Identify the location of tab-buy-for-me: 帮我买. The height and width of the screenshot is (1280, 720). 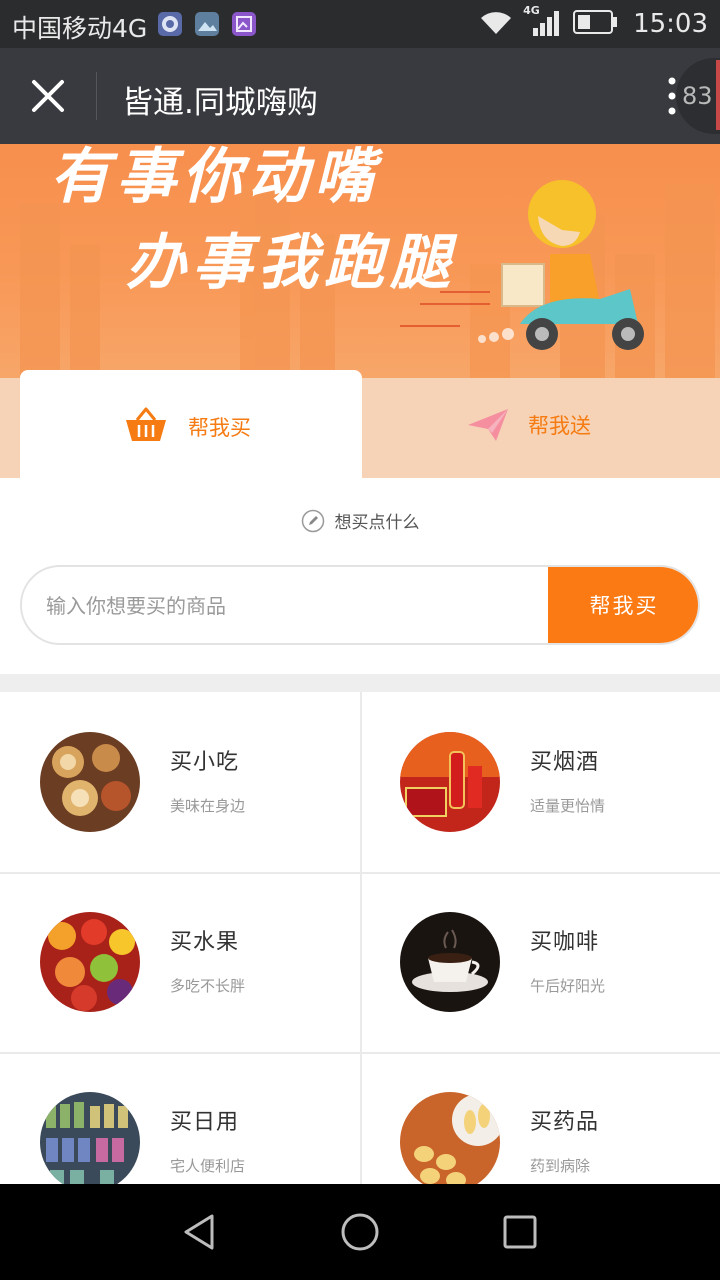
(191, 424).